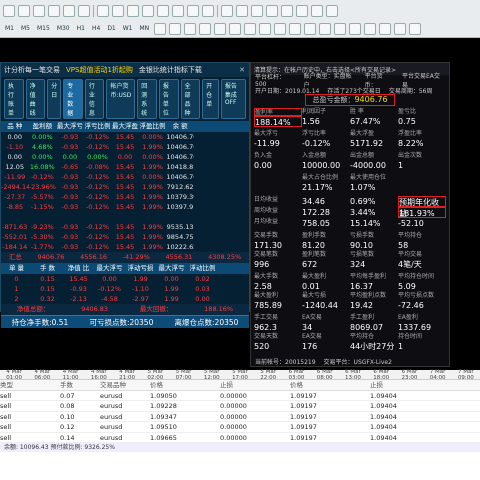  Describe the element at coordinates (125, 187) in the screenshot. I see `table-cell: 15.45` at that location.